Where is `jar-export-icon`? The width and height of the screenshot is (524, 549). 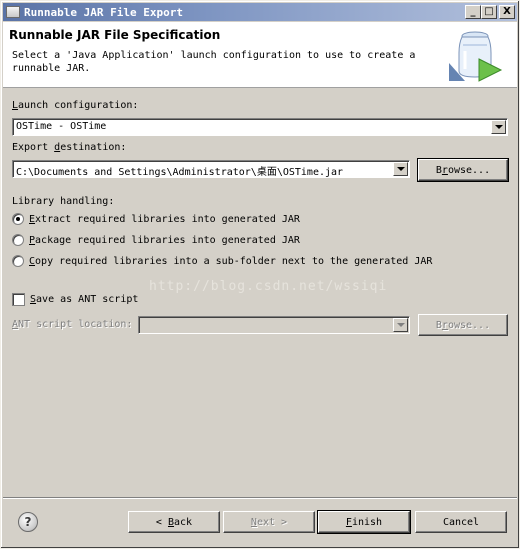
jar-export-icon is located at coordinates (476, 56).